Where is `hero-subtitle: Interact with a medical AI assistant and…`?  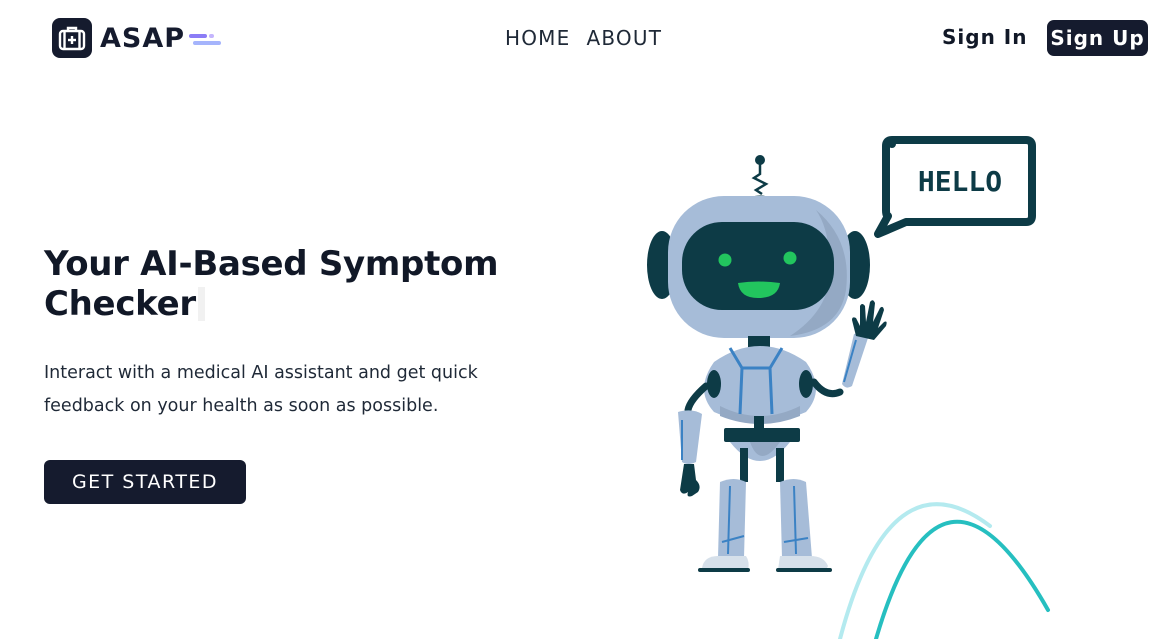
hero-subtitle: Interact with a medical AI assistant and… is located at coordinates (261, 389).